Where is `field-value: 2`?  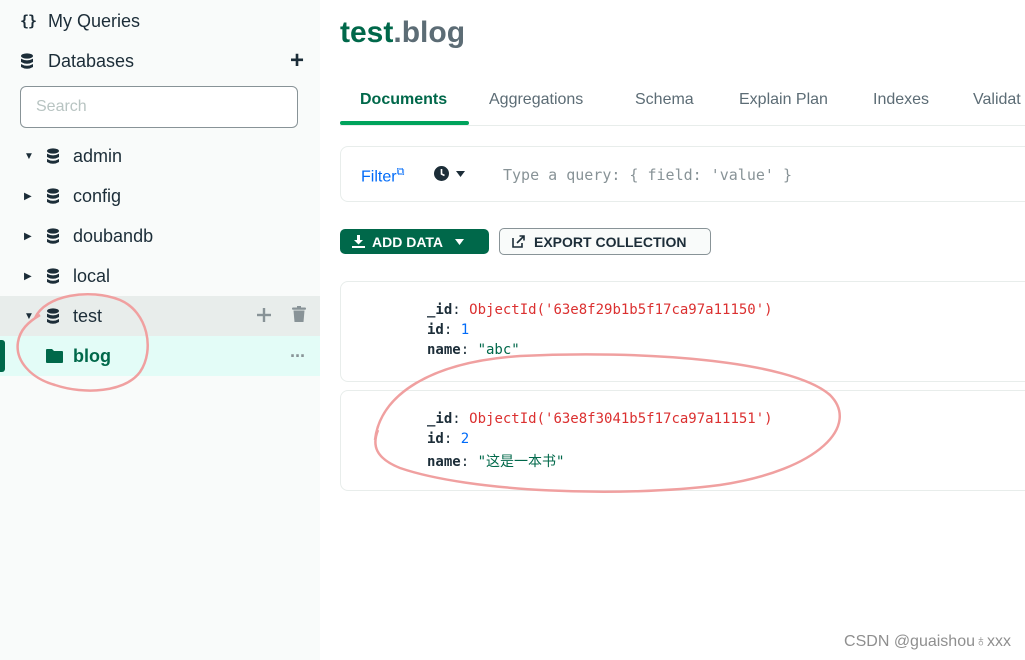
field-value: 2 is located at coordinates (465, 439).